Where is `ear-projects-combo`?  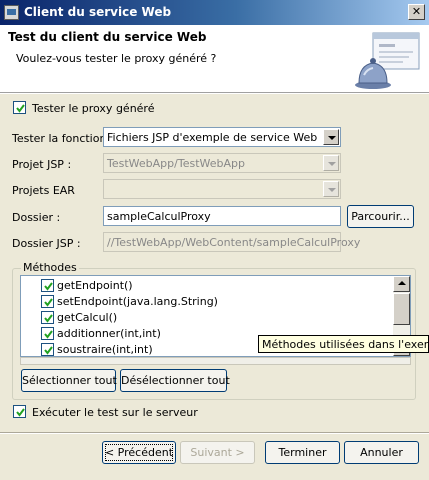 ear-projects-combo is located at coordinates (222, 189).